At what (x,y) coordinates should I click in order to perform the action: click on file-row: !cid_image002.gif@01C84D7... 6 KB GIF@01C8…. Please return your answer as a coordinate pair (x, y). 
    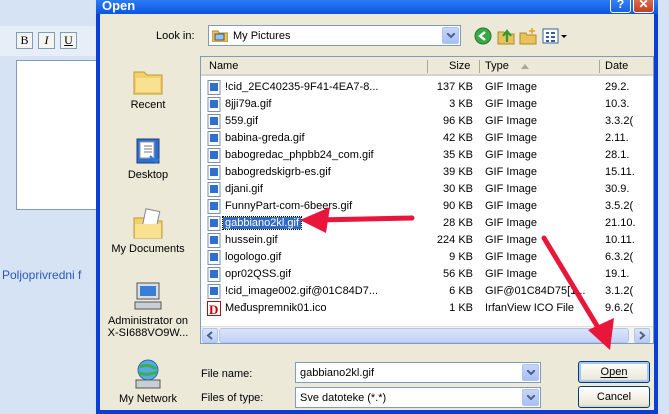
    Looking at the image, I should click on (427, 291).